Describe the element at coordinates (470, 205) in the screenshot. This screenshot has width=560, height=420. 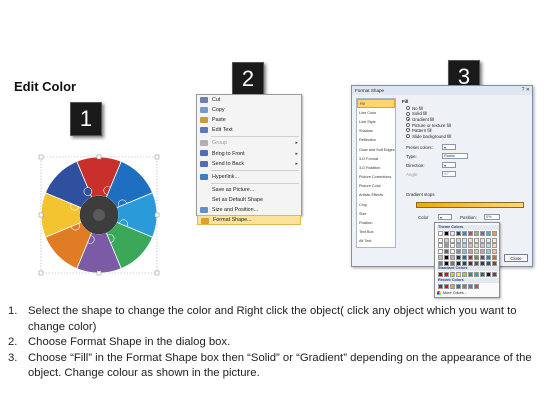
I see `gradient-stops-bar` at that location.